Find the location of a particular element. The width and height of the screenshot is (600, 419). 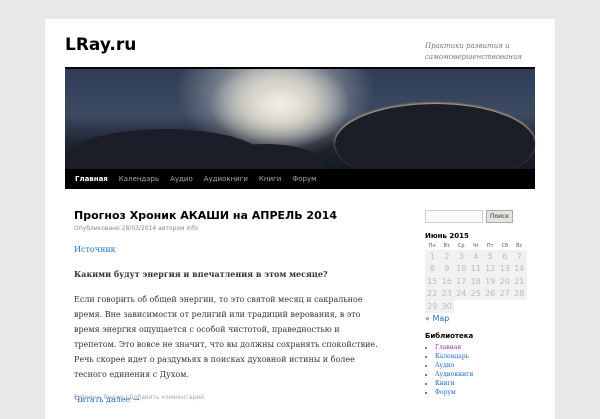

library-item: Книги is located at coordinates (485, 383).